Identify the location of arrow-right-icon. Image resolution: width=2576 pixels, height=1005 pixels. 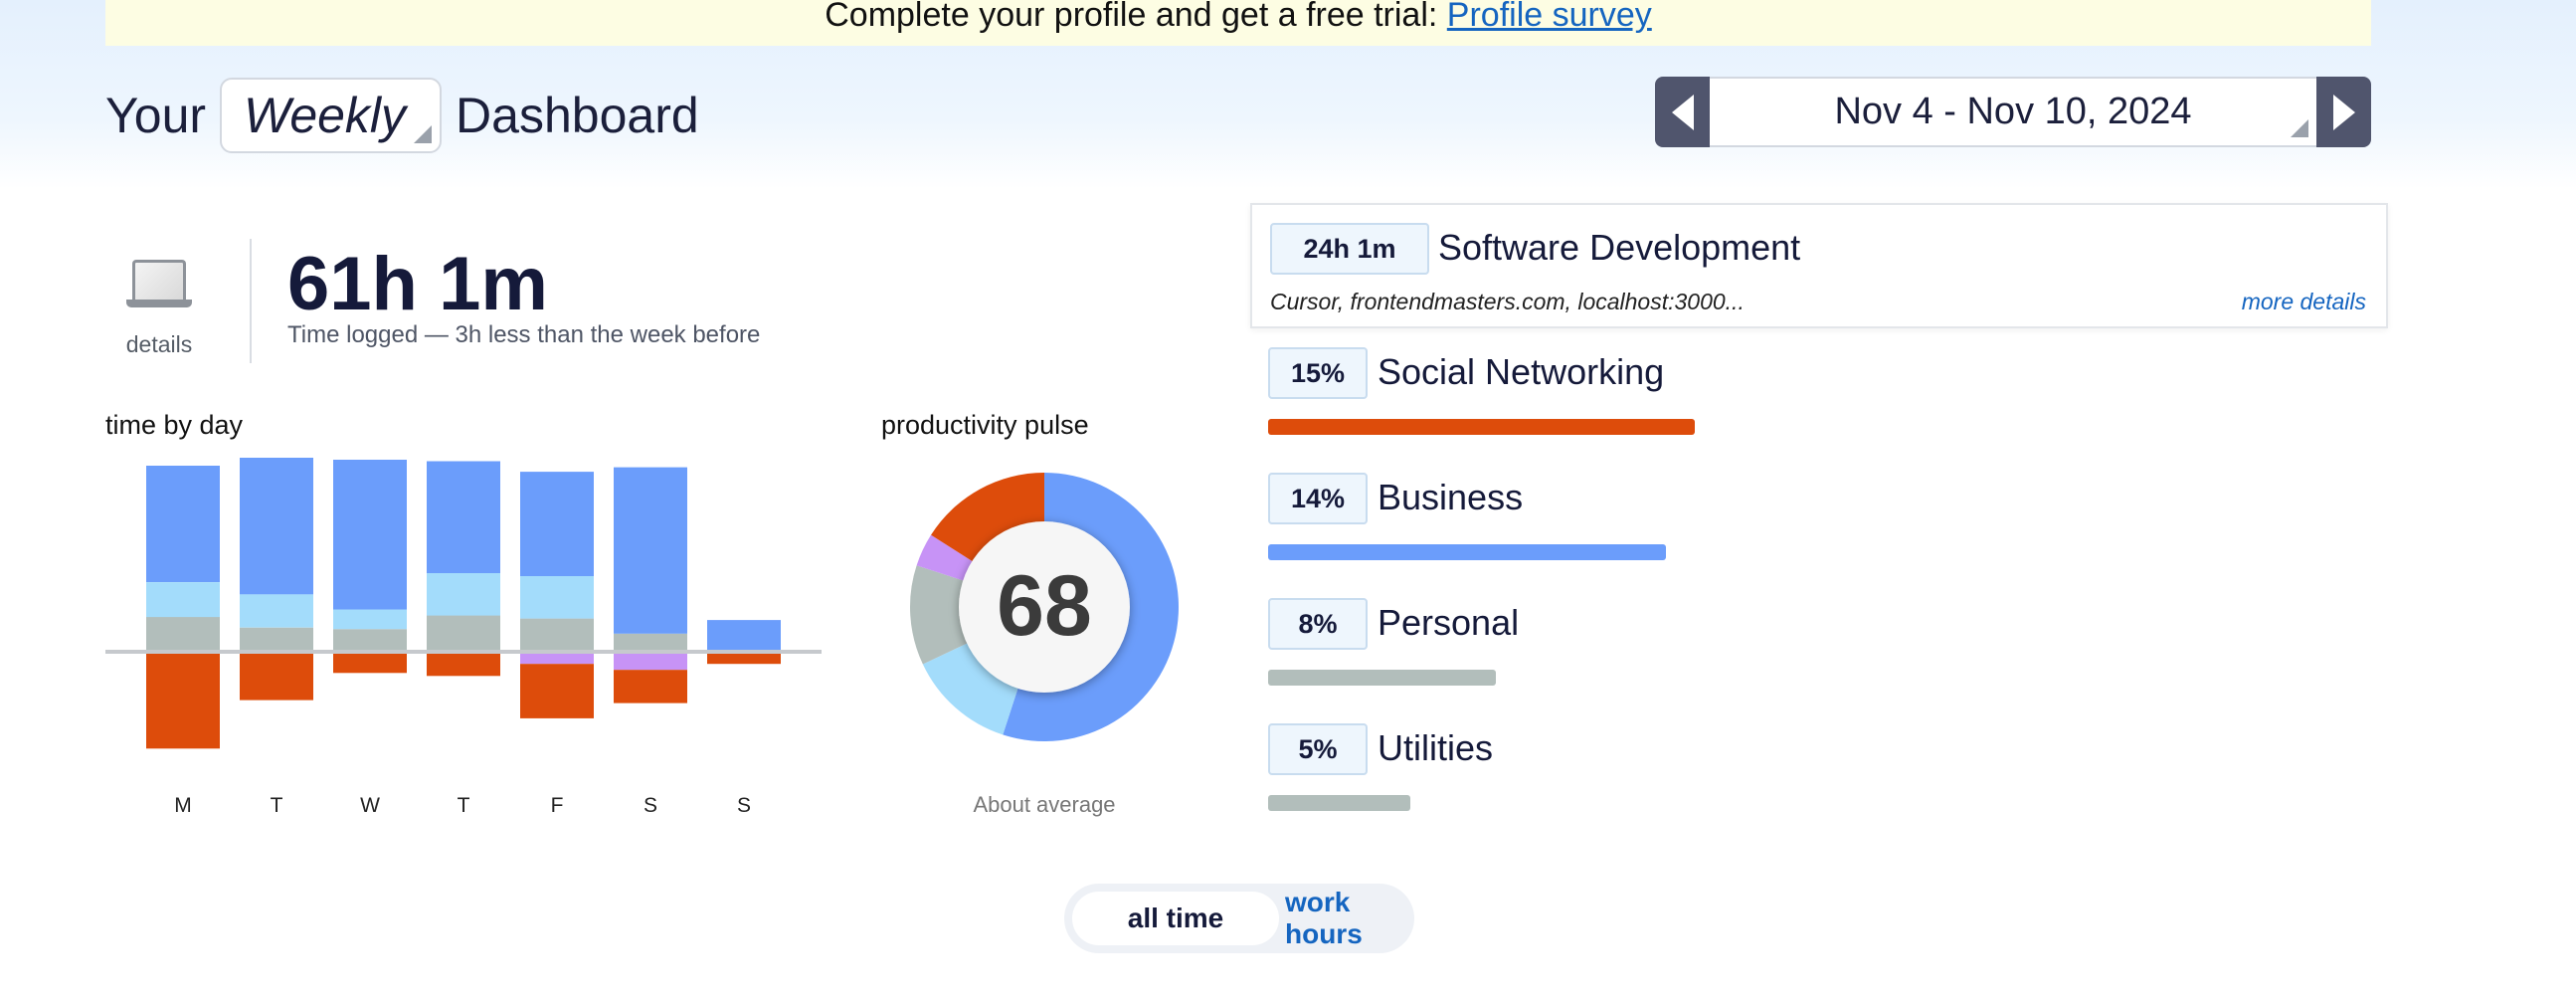
(2343, 112).